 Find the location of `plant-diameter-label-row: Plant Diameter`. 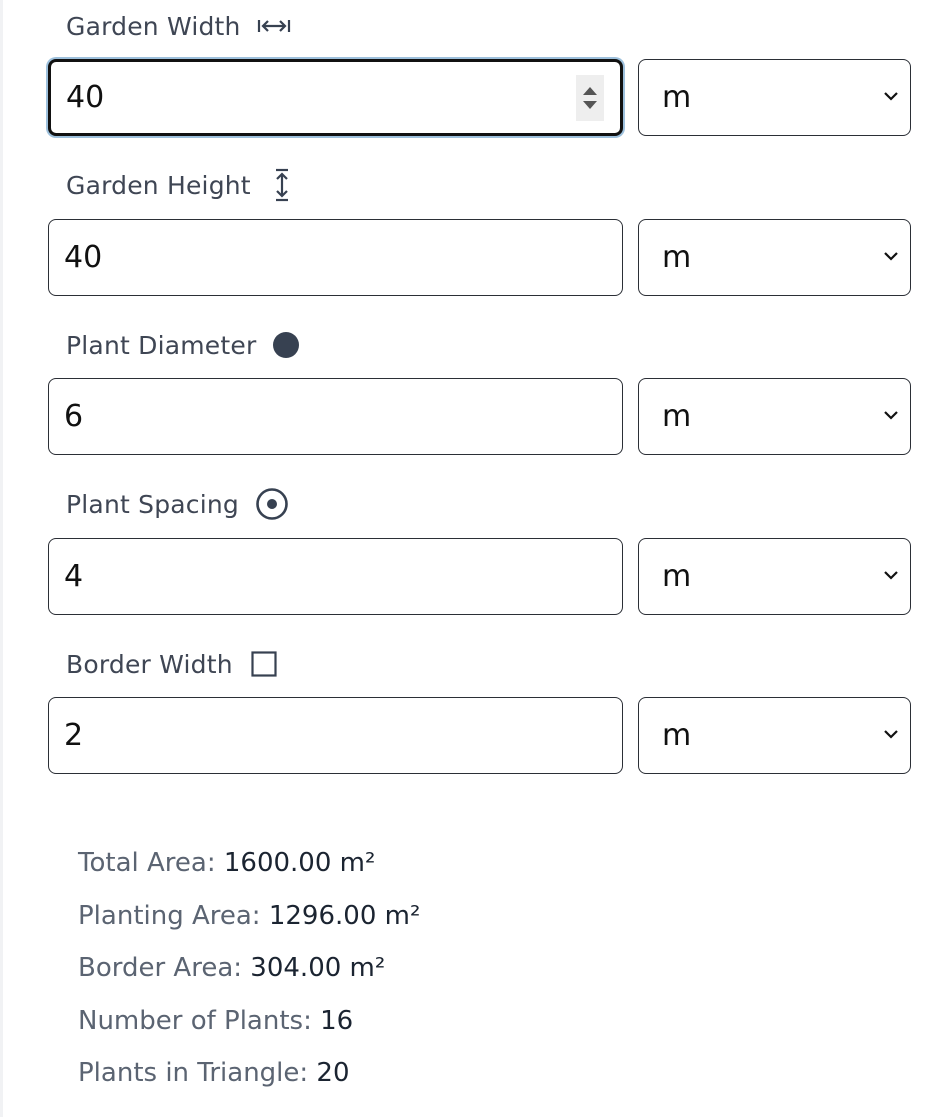

plant-diameter-label-row: Plant Diameter is located at coordinates (183, 345).